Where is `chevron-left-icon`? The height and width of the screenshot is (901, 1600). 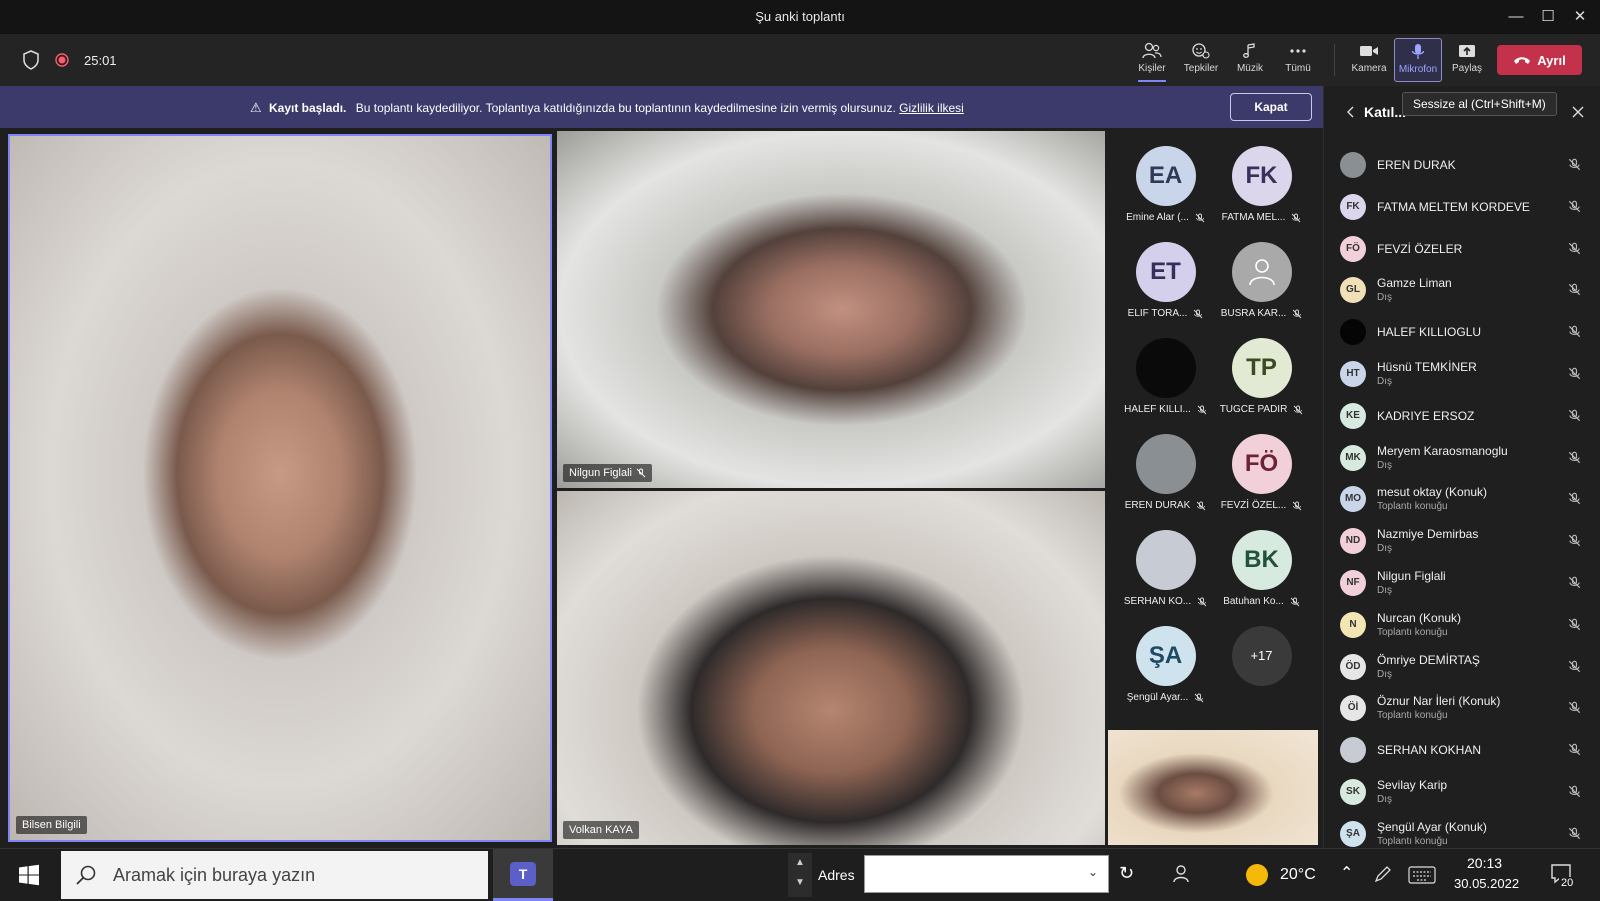
chevron-left-icon is located at coordinates (1351, 112).